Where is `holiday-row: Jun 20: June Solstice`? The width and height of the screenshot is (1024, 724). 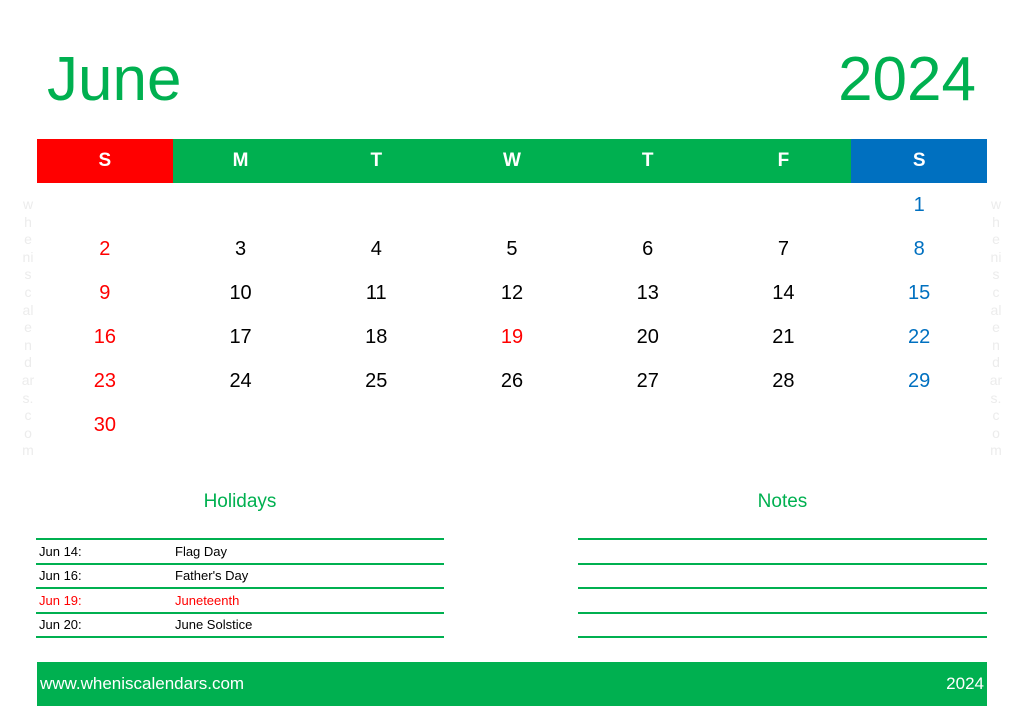
holiday-row: Jun 20: June Solstice is located at coordinates (240, 624).